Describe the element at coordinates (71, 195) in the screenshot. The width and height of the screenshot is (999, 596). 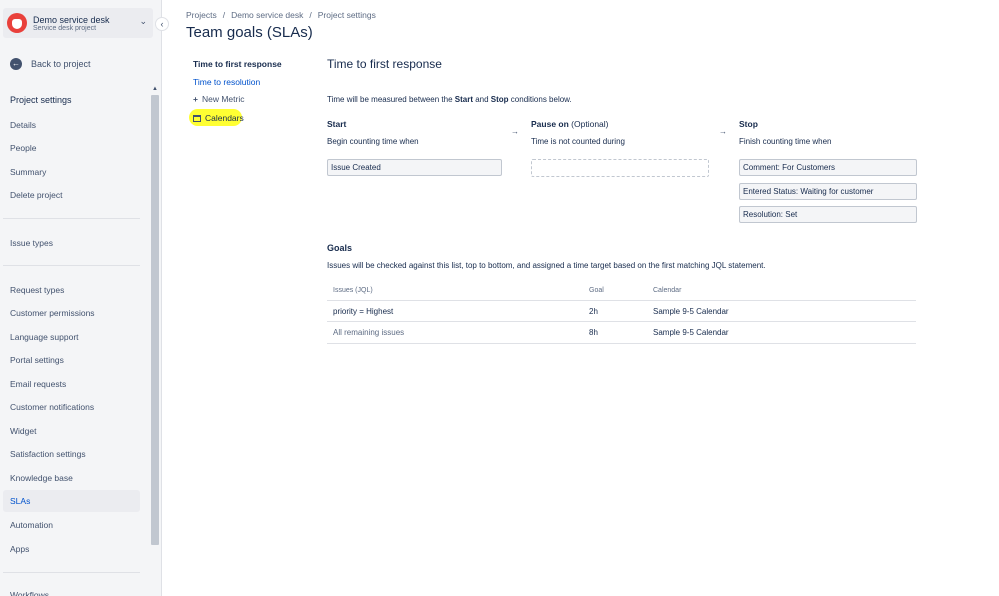
I see `sidebar-item-delete-project: Delete project` at that location.